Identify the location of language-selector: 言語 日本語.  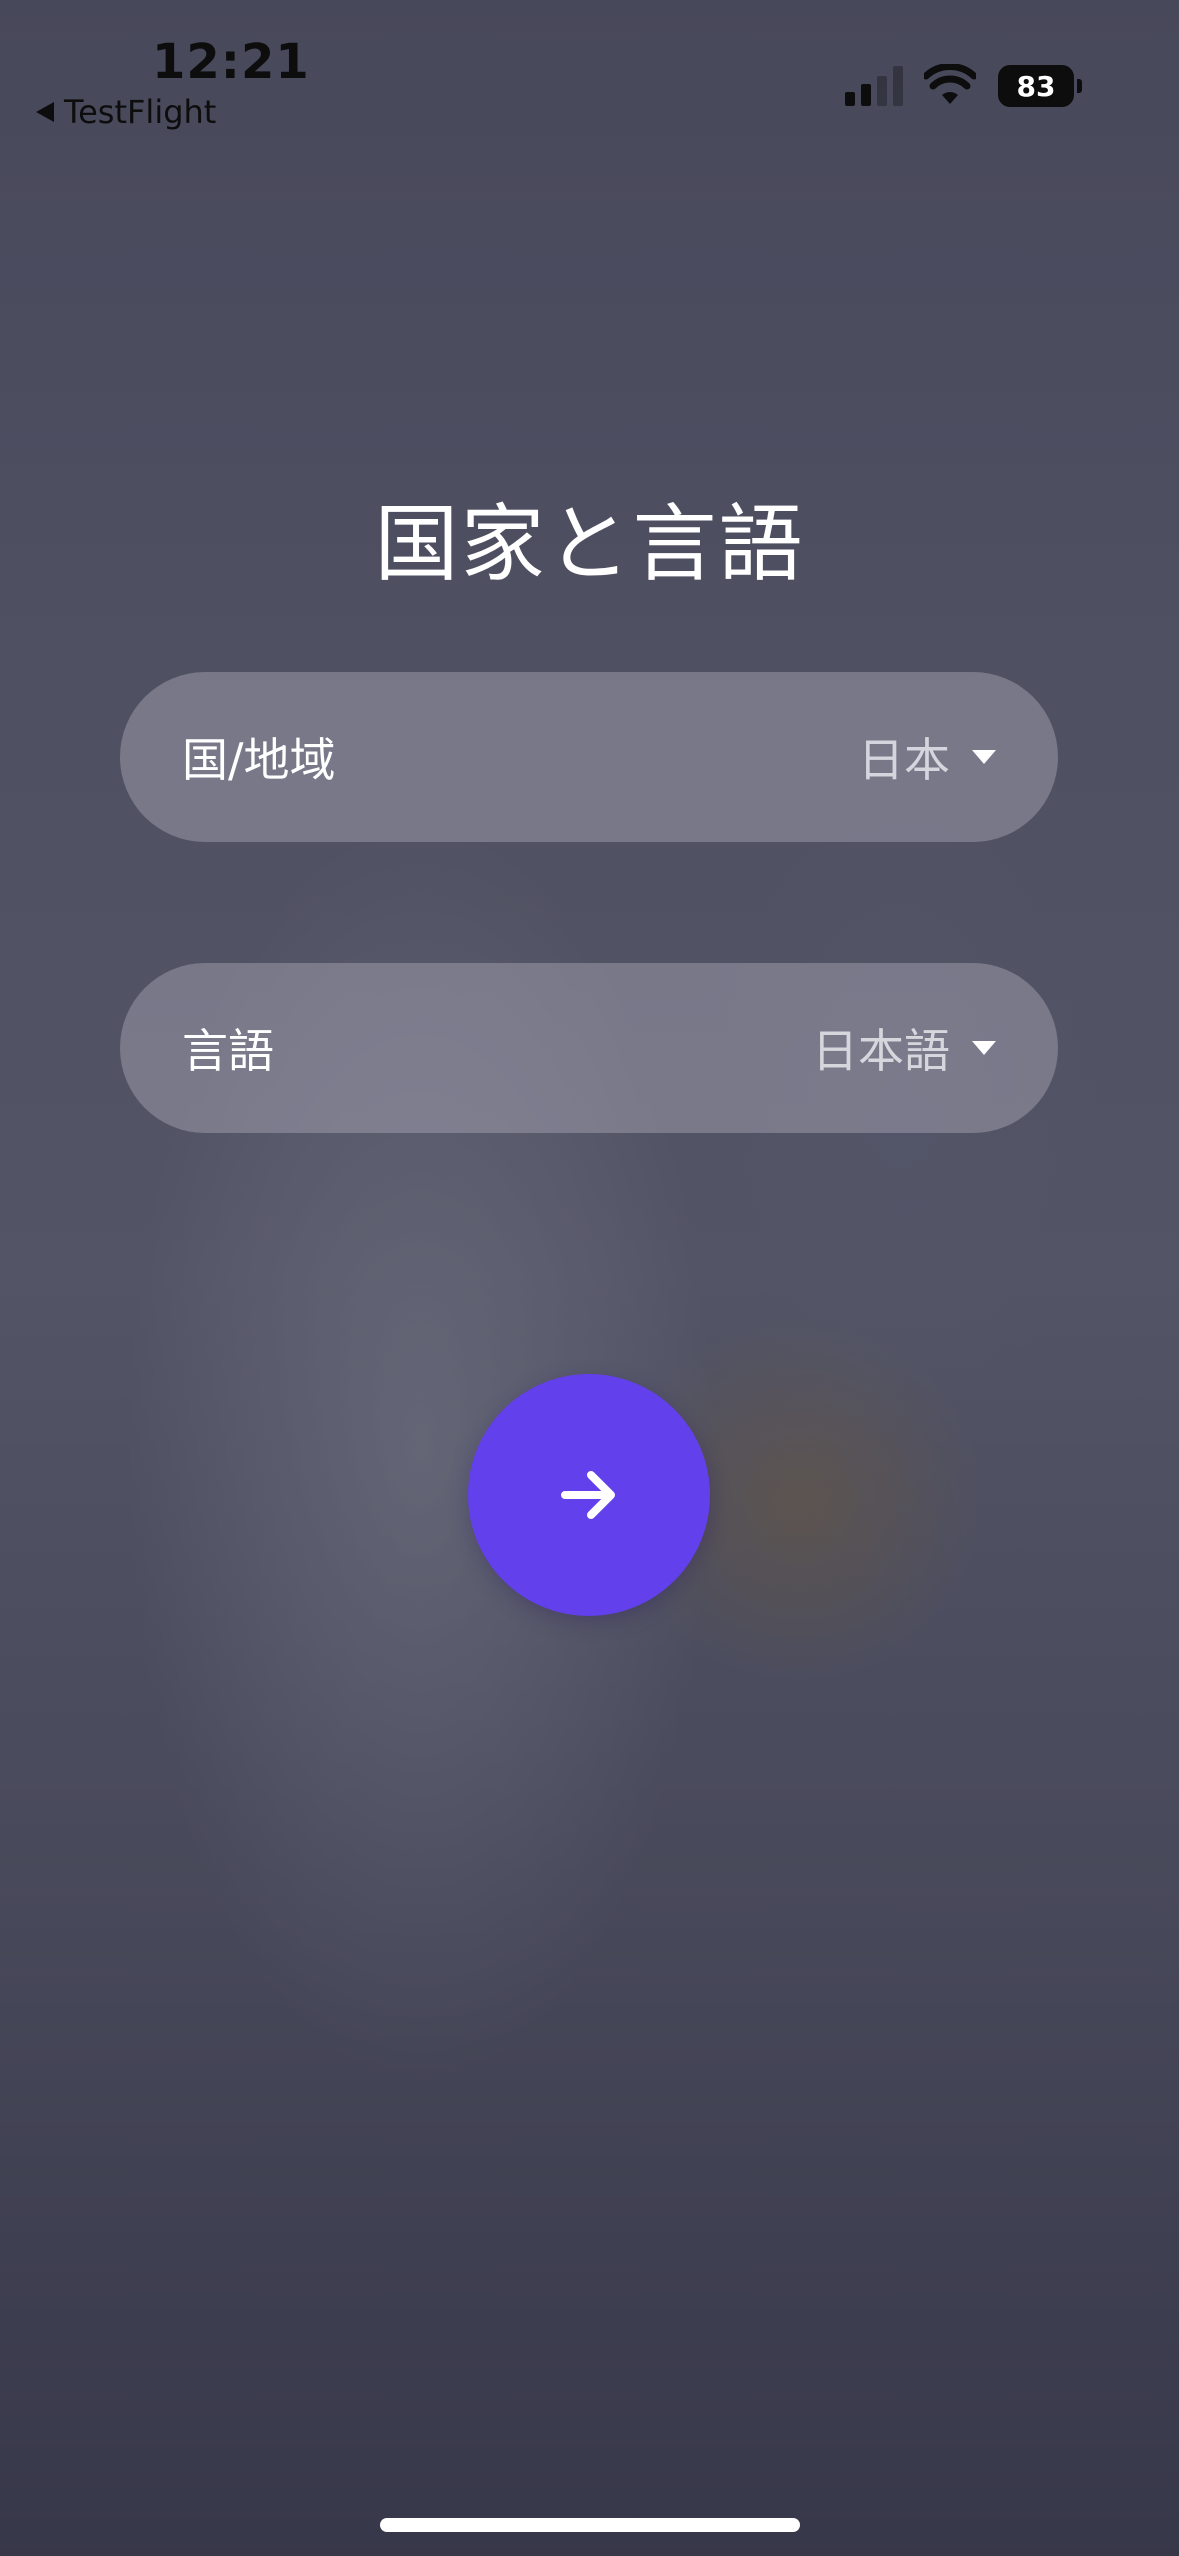
(589, 1048).